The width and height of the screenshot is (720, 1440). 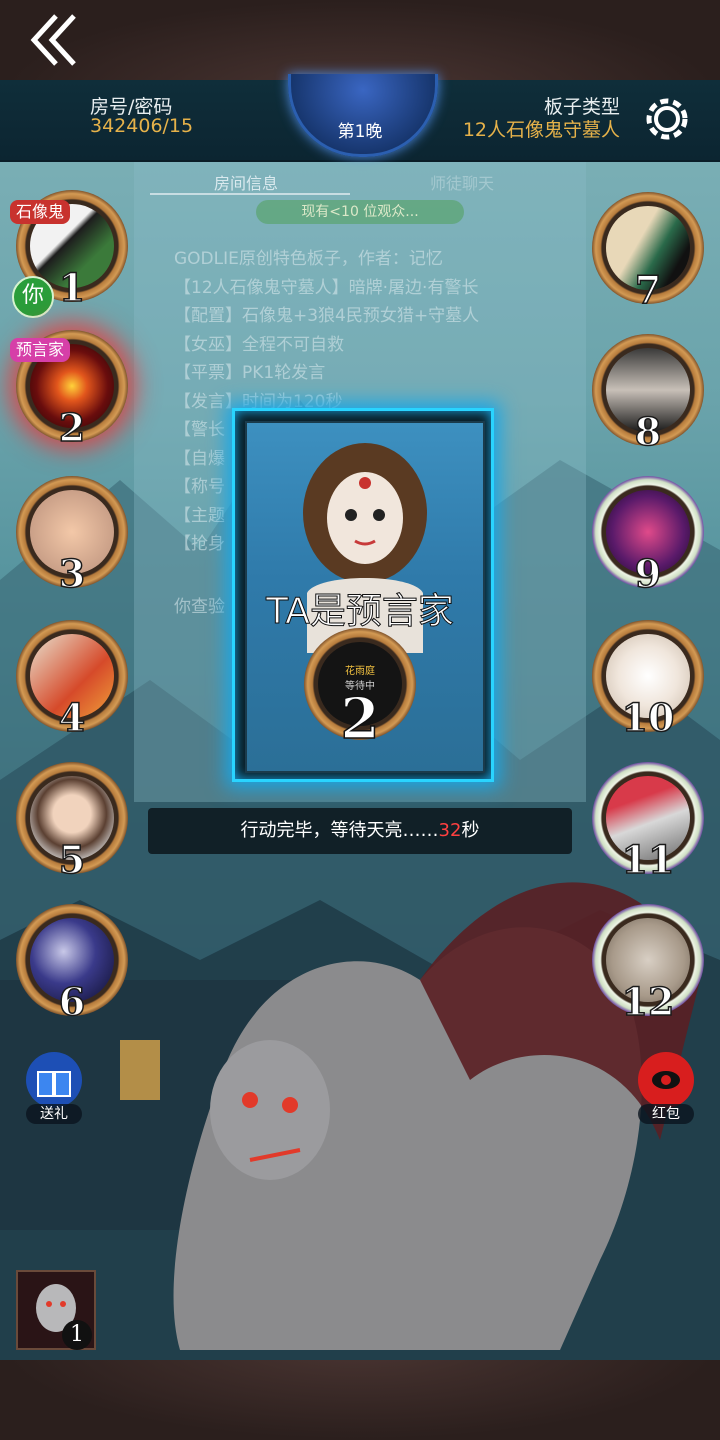 I want to click on back-chevron-icon, so click(x=55, y=40).